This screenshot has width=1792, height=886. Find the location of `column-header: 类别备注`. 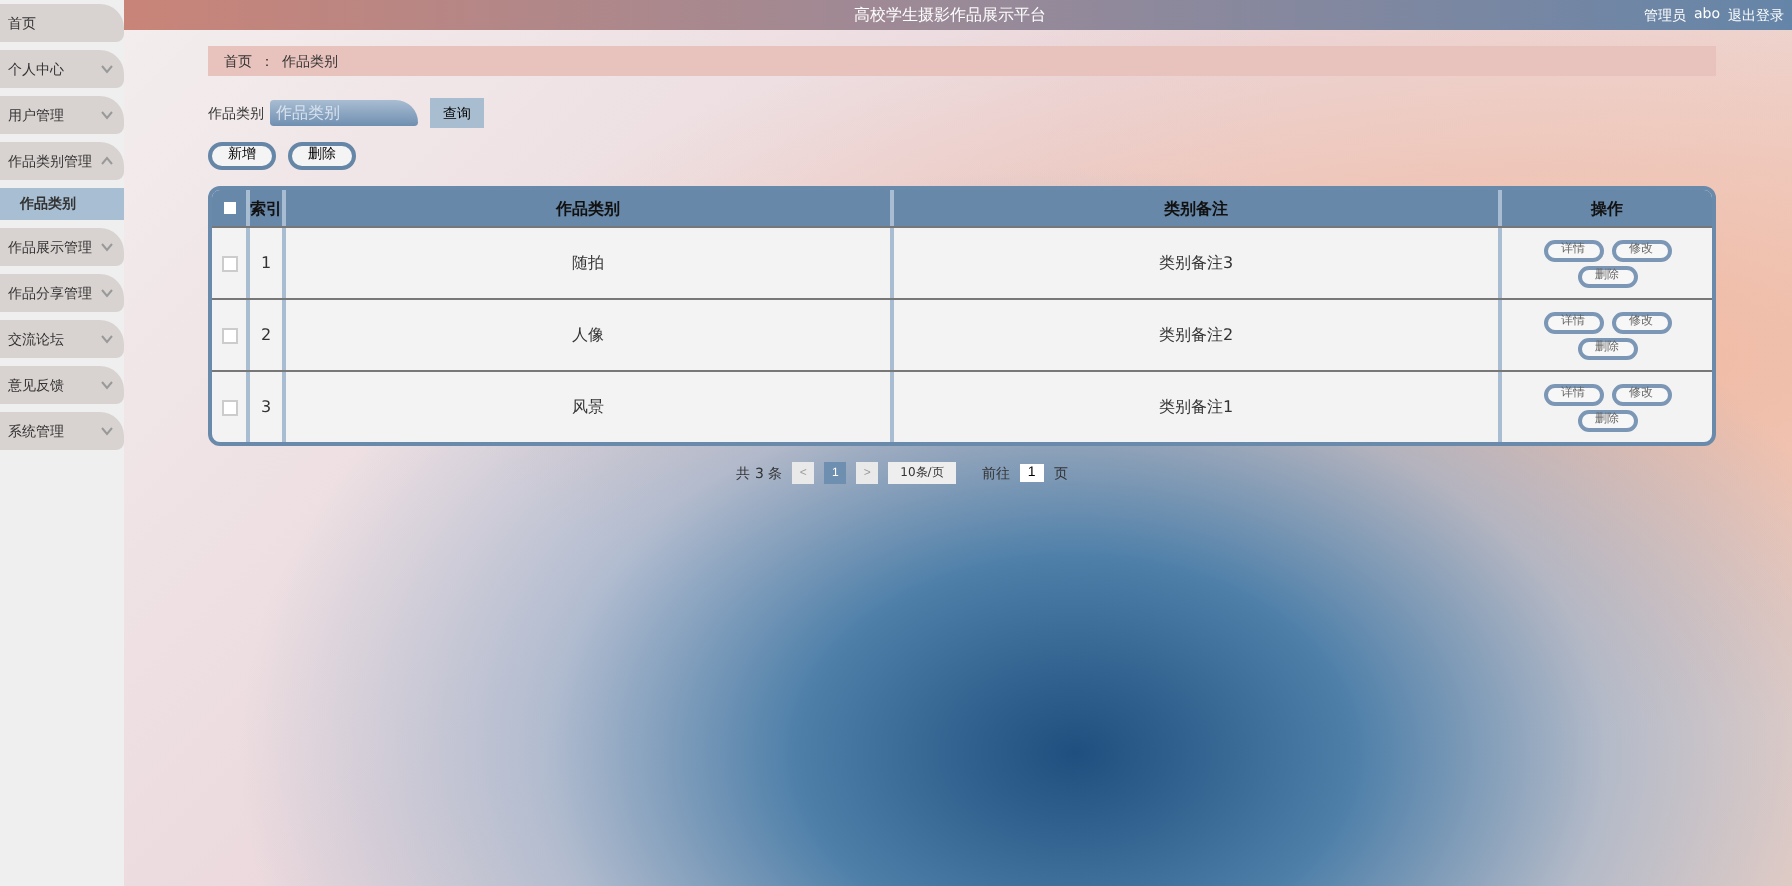

column-header: 类别备注 is located at coordinates (1194, 208).